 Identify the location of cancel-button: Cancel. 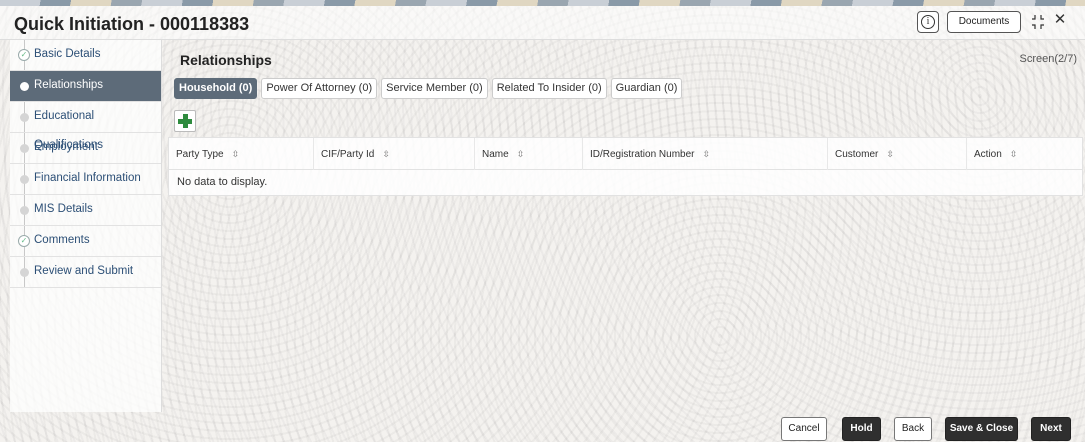
(804, 429).